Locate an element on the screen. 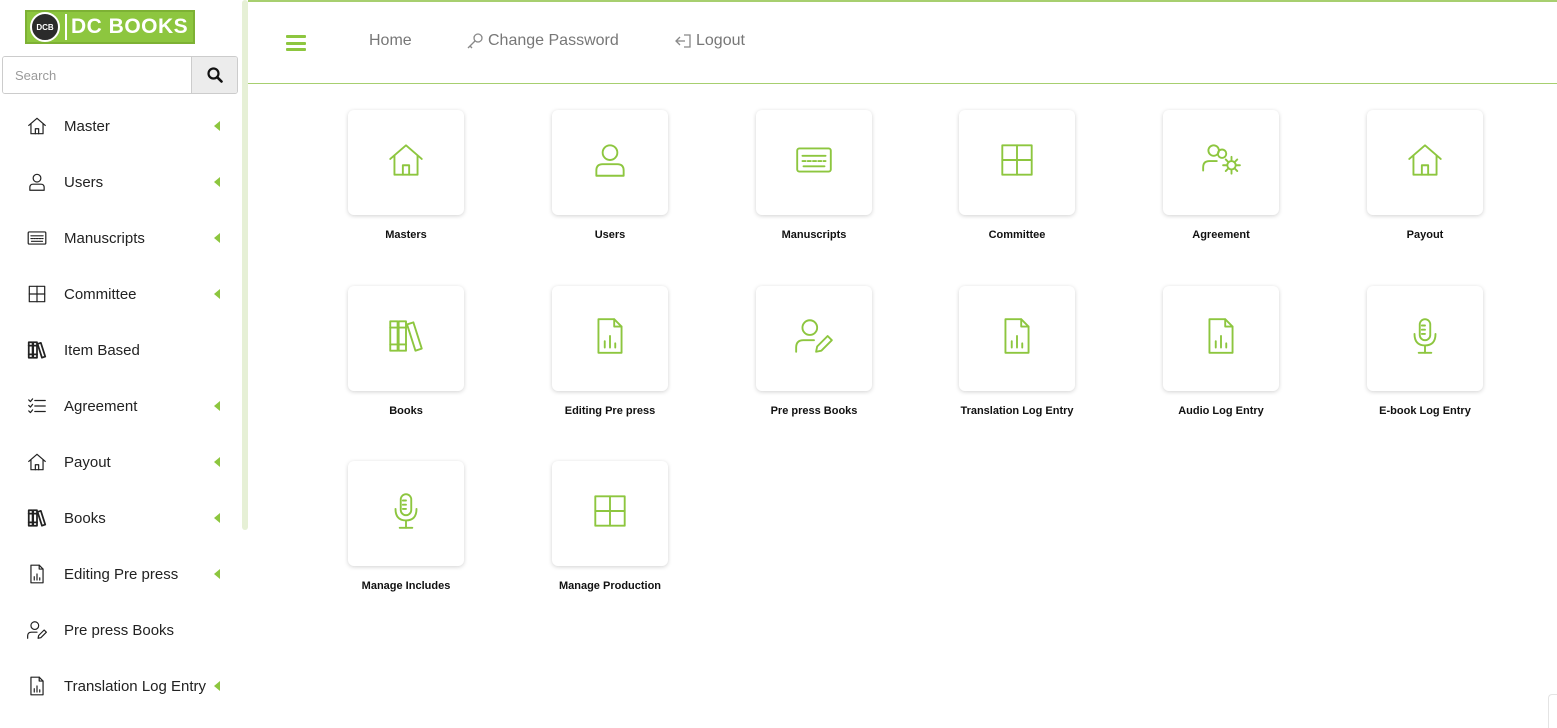  sidebar-item-label: Master is located at coordinates (87, 126).